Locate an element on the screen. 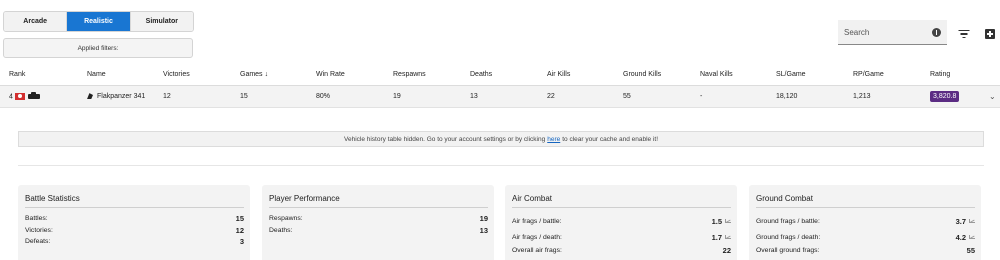 The image size is (1000, 260). stat-row: Overall ground frags: 55 is located at coordinates (865, 251).